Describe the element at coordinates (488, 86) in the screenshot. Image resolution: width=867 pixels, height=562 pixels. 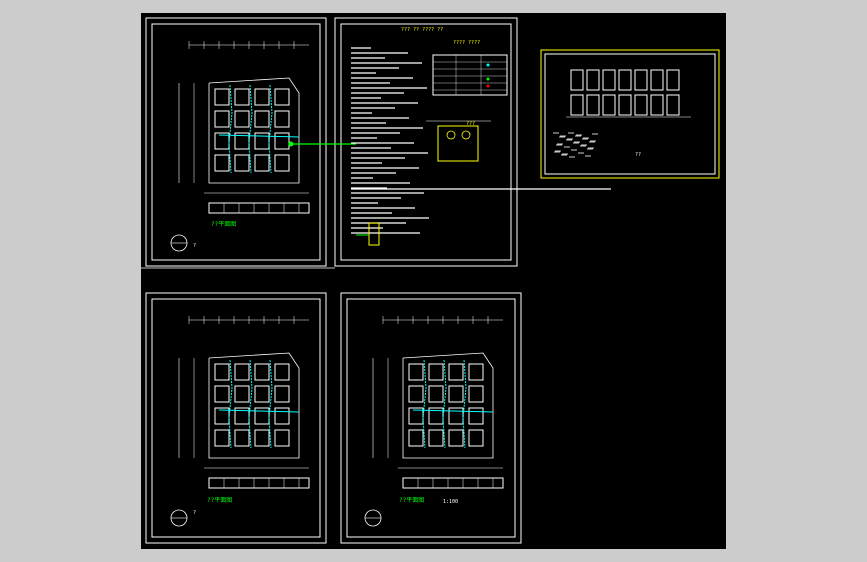
I see `legend-red` at that location.